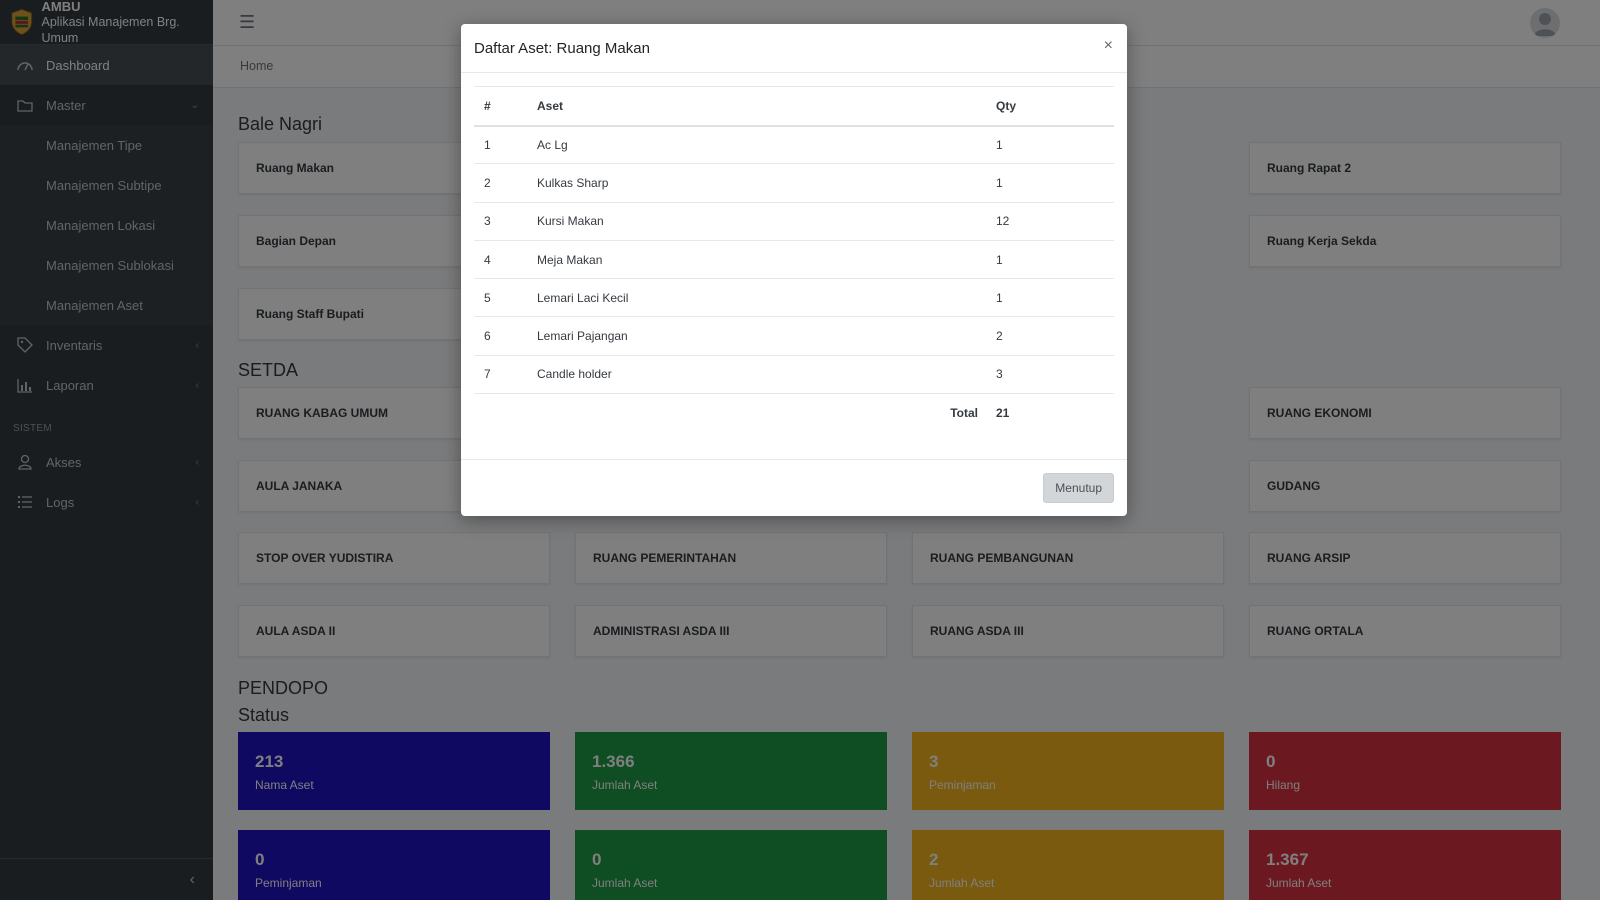 The height and width of the screenshot is (900, 1600). What do you see at coordinates (794, 48) in the screenshot?
I see `modal-header: Daftar Aset: Ruang Makan ×` at bounding box center [794, 48].